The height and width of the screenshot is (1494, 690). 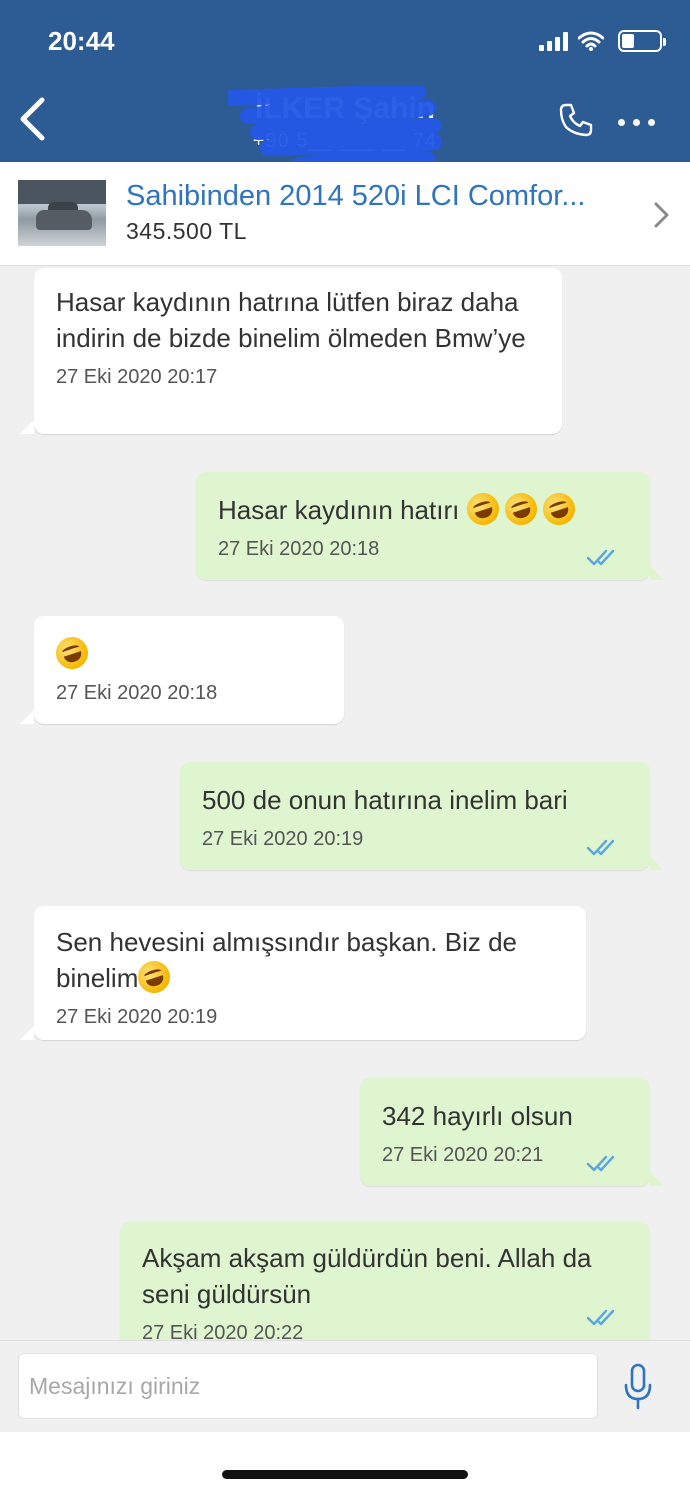 I want to click on status-time: 20:44, so click(x=81, y=41).